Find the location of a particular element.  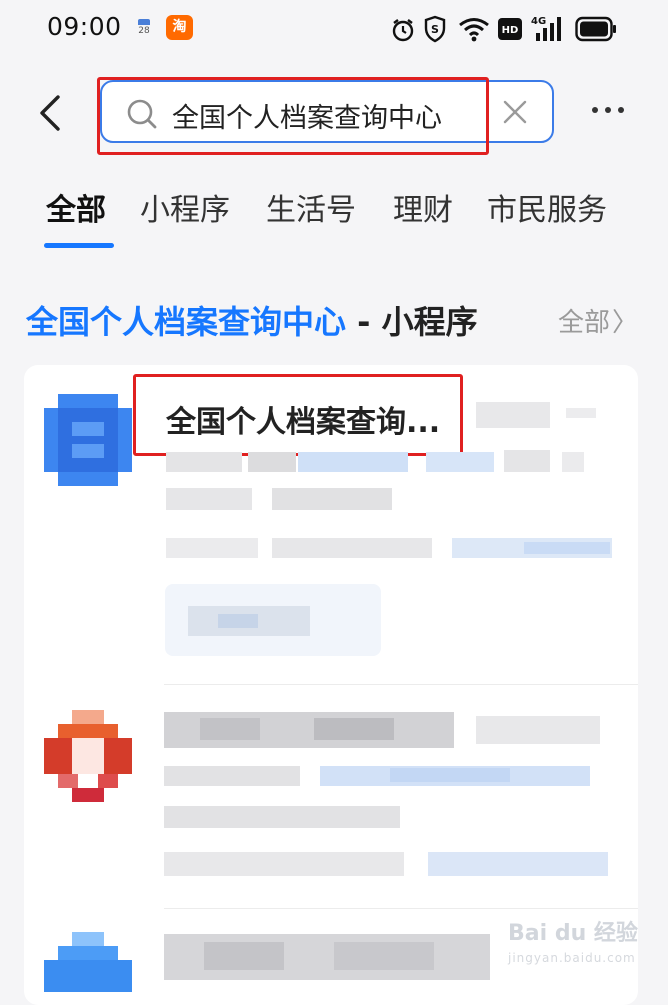

watermark-url: jingyan.baidu.com is located at coordinates (572, 958).